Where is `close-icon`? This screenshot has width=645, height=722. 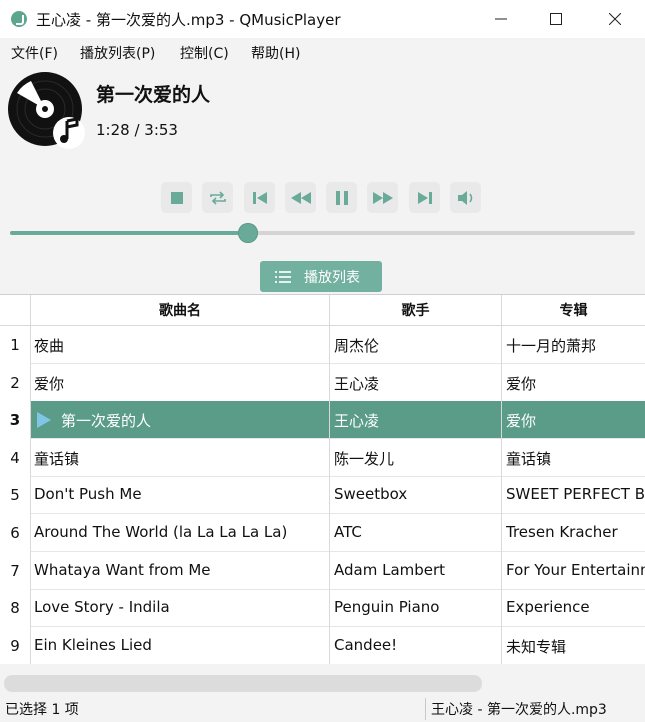
close-icon is located at coordinates (615, 19).